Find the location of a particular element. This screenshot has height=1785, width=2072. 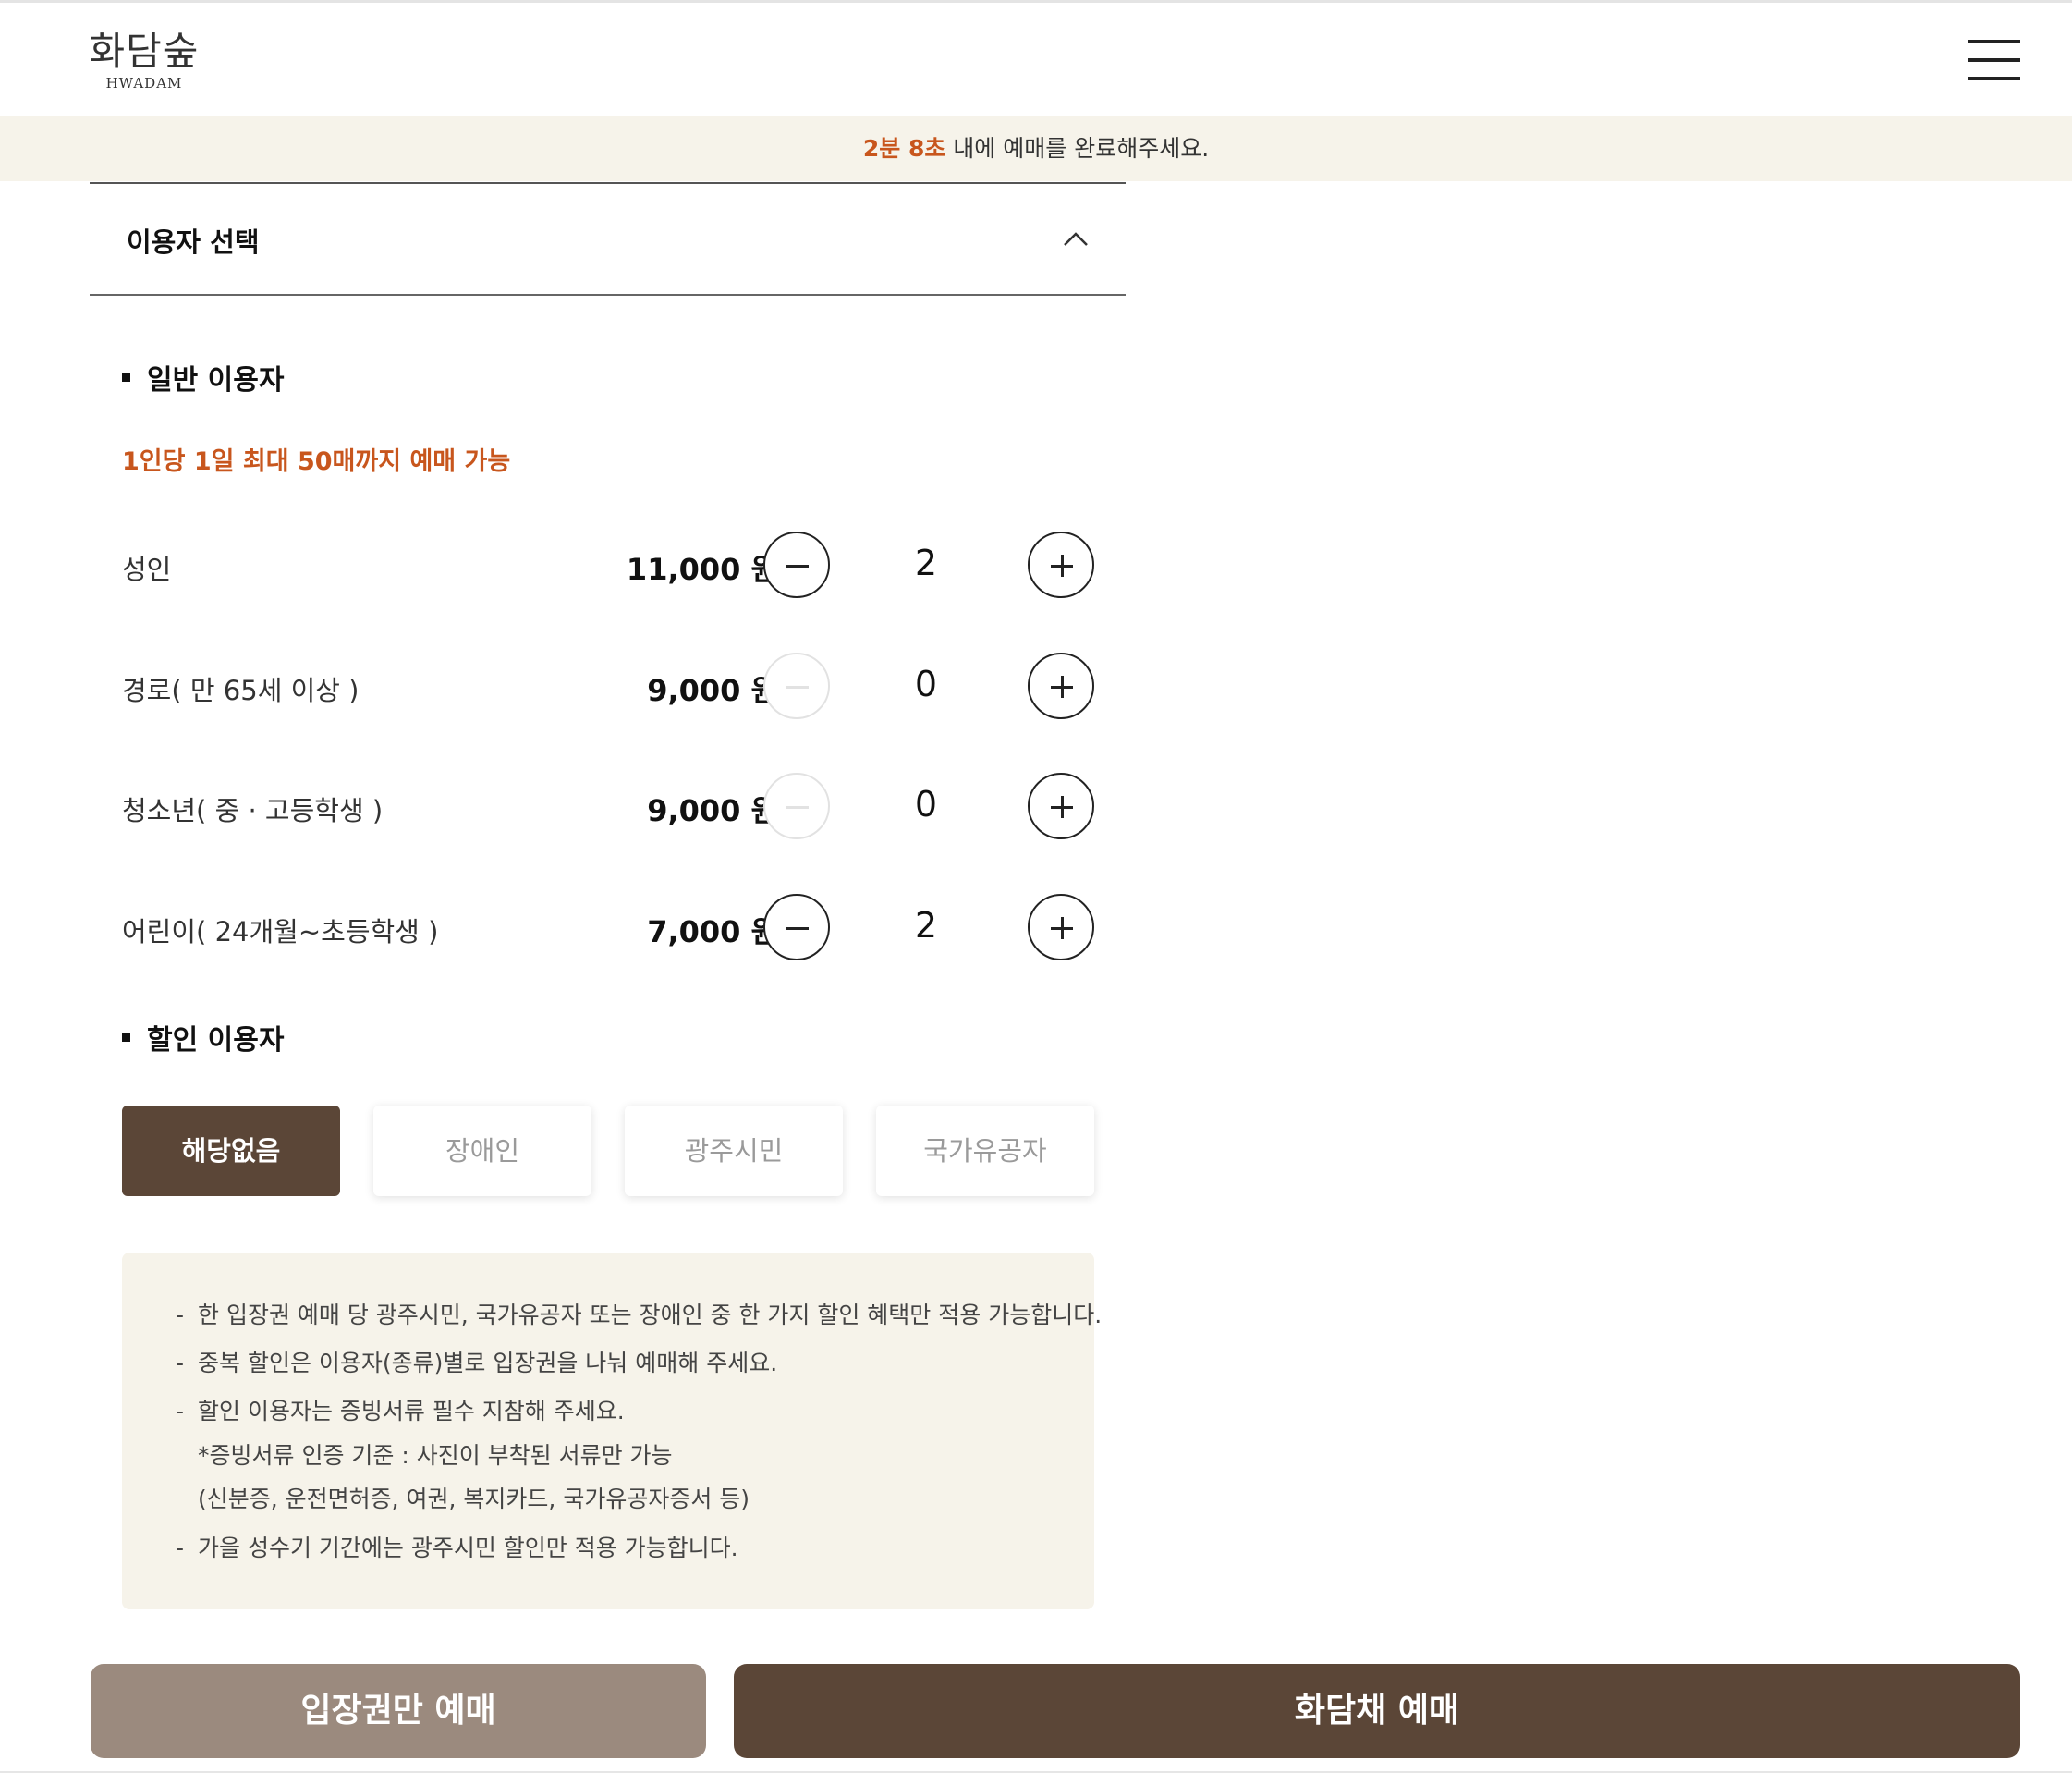

notice-subline: *증빙서류 인증 기준 : 사진이 부착된 서류만 가능 is located at coordinates (435, 1455).